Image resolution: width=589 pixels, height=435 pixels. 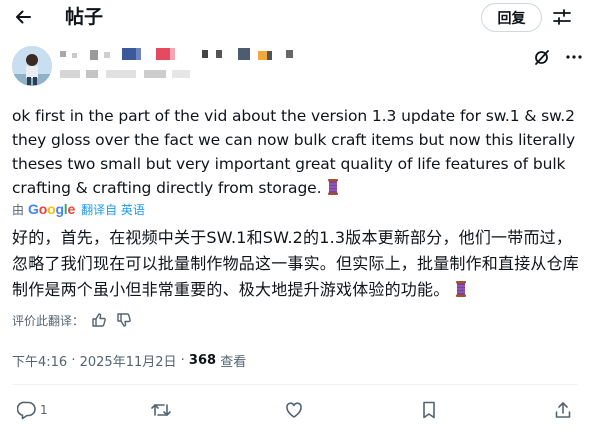 I want to click on top-bar: 帖子 回复, so click(x=294, y=18).